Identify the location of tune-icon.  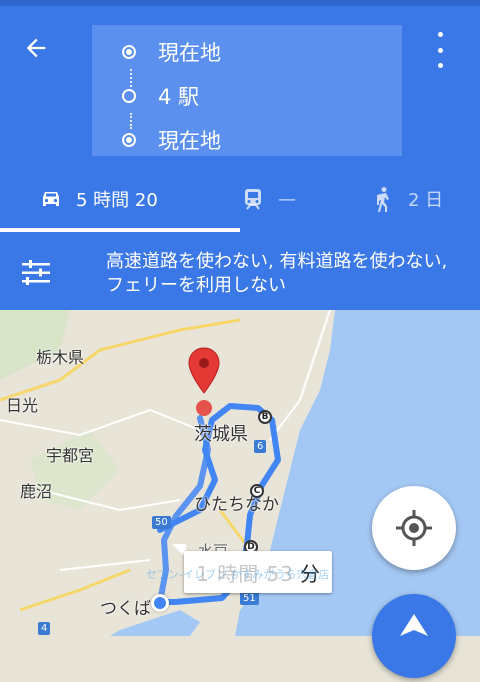
(36, 272).